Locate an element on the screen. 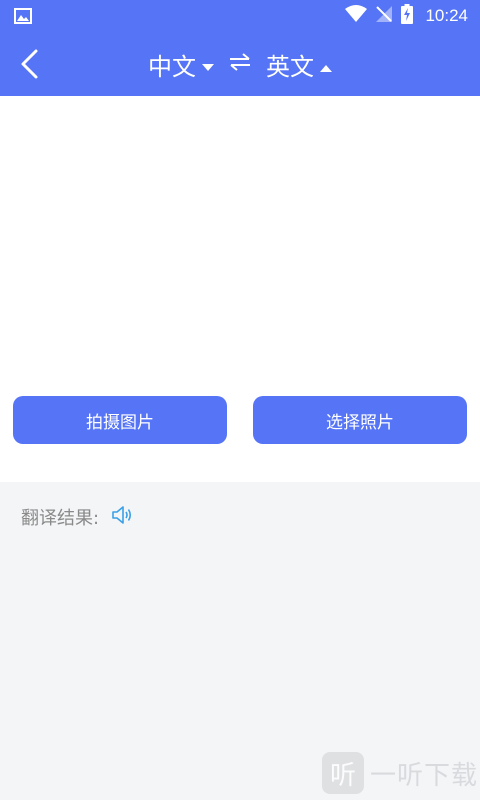  watermark-logo-char: 听 is located at coordinates (342, 775).